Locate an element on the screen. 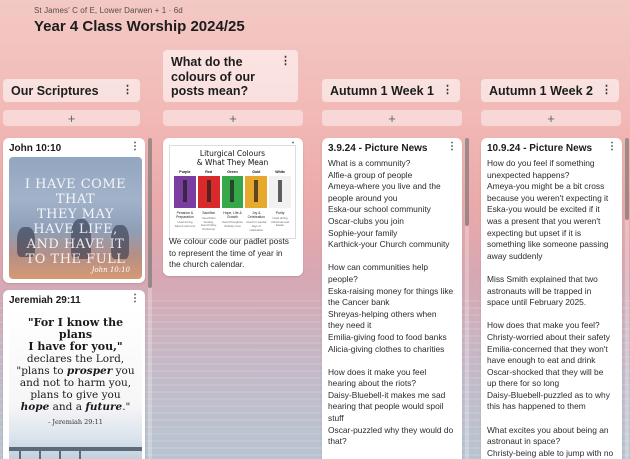 The image size is (630, 459). swatch-caption: Hope, Life & Growth is located at coordinates (232, 215).